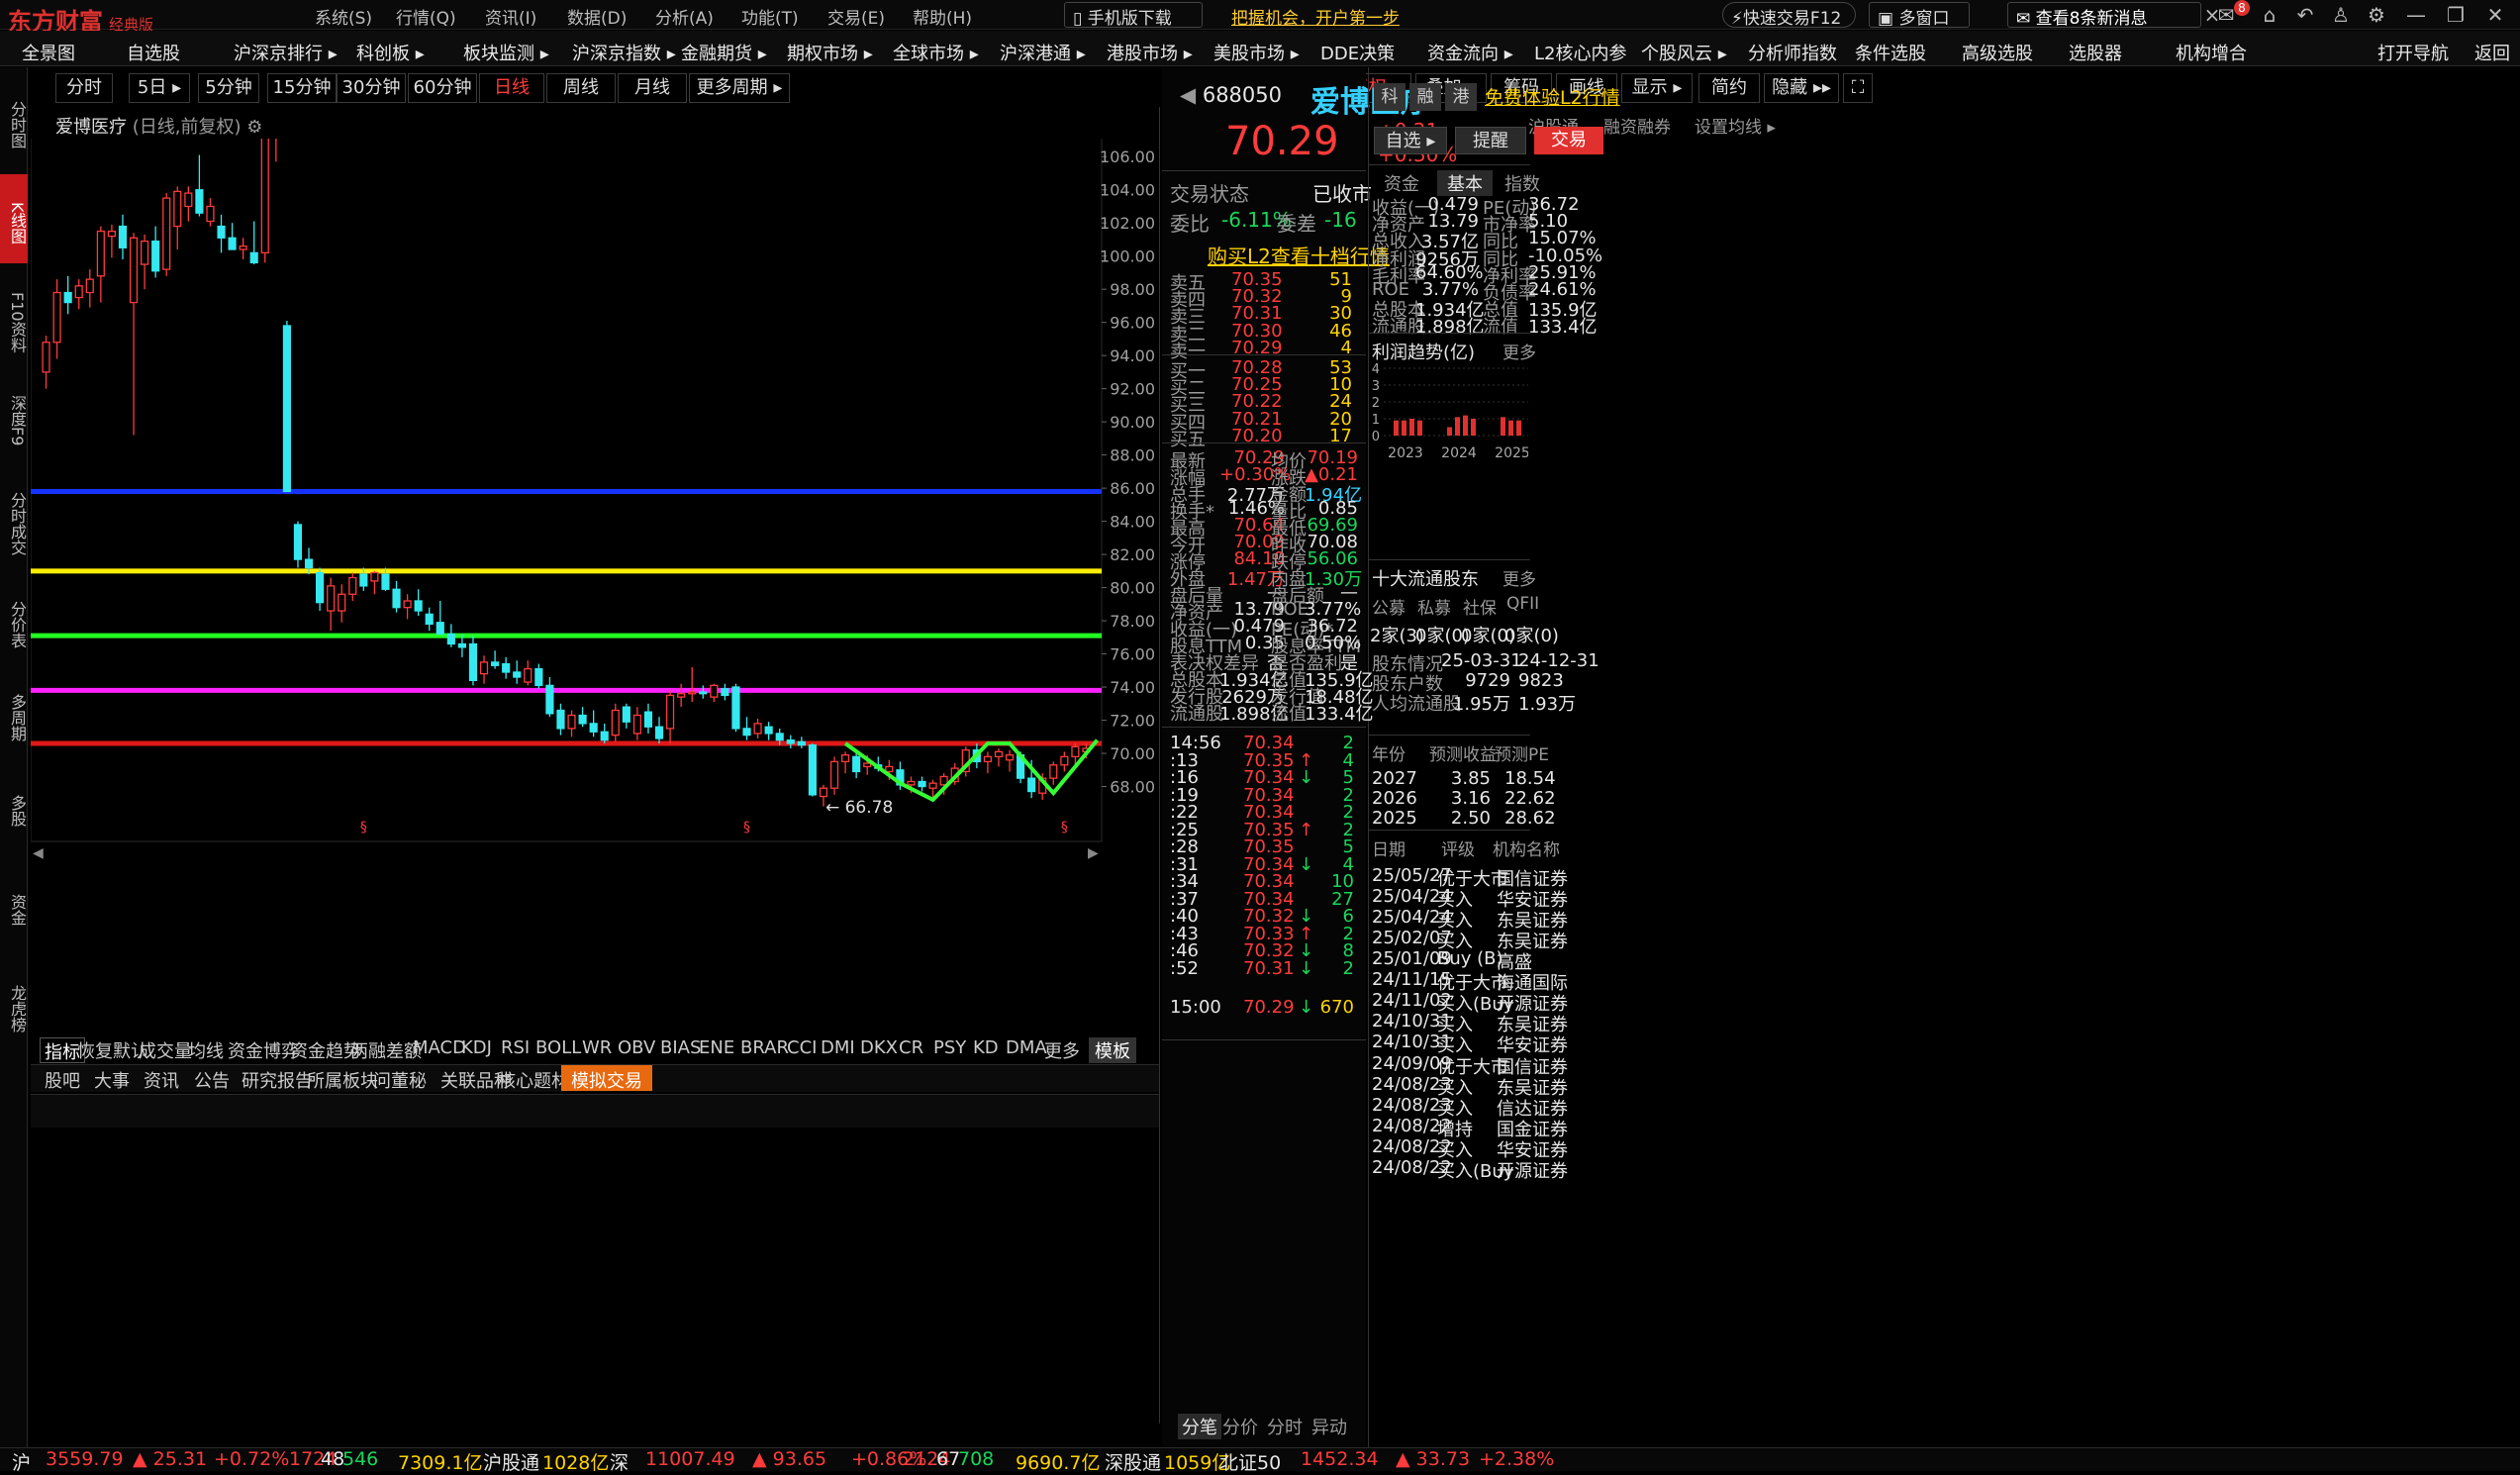 Image resolution: width=2520 pixels, height=1475 pixels. What do you see at coordinates (442, 88) in the screenshot?
I see `period-60min: 60分钟` at bounding box center [442, 88].